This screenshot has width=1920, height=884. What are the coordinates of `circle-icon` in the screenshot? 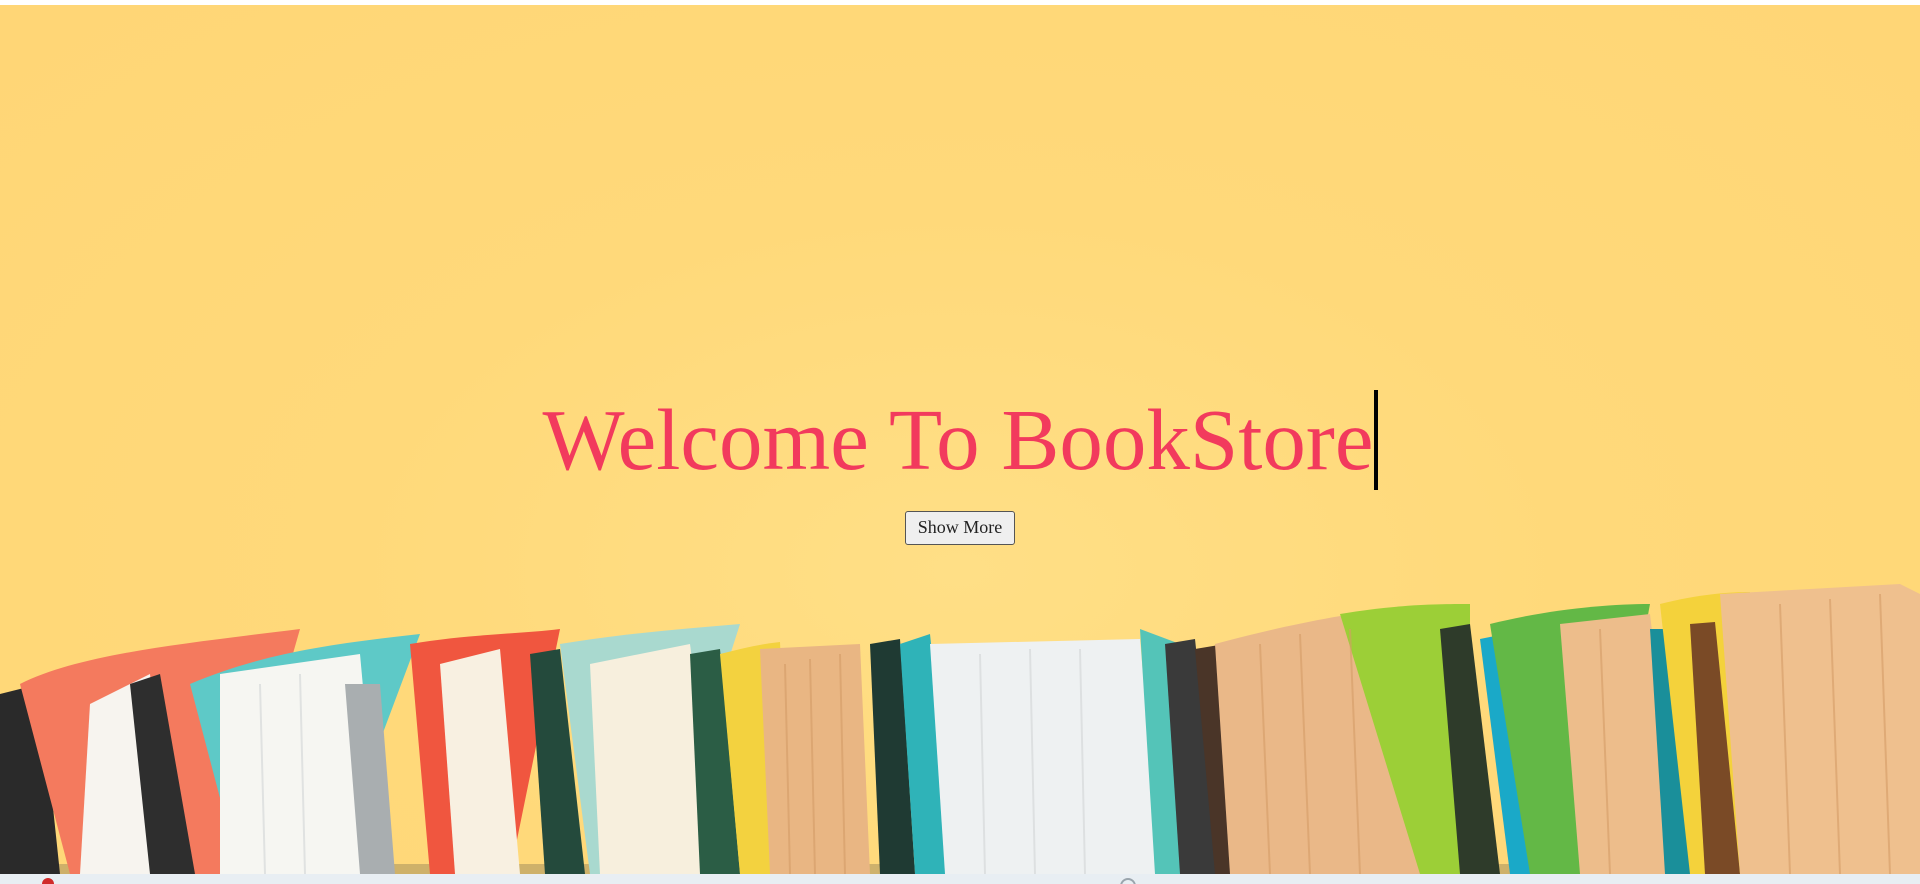 It's located at (1128, 881).